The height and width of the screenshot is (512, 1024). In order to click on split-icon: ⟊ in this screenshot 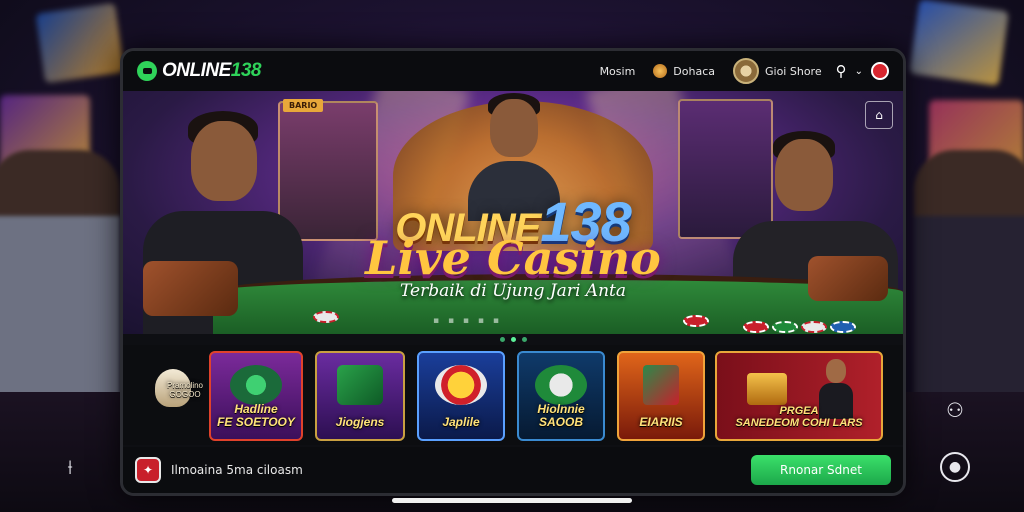, I will do `click(70, 467)`.